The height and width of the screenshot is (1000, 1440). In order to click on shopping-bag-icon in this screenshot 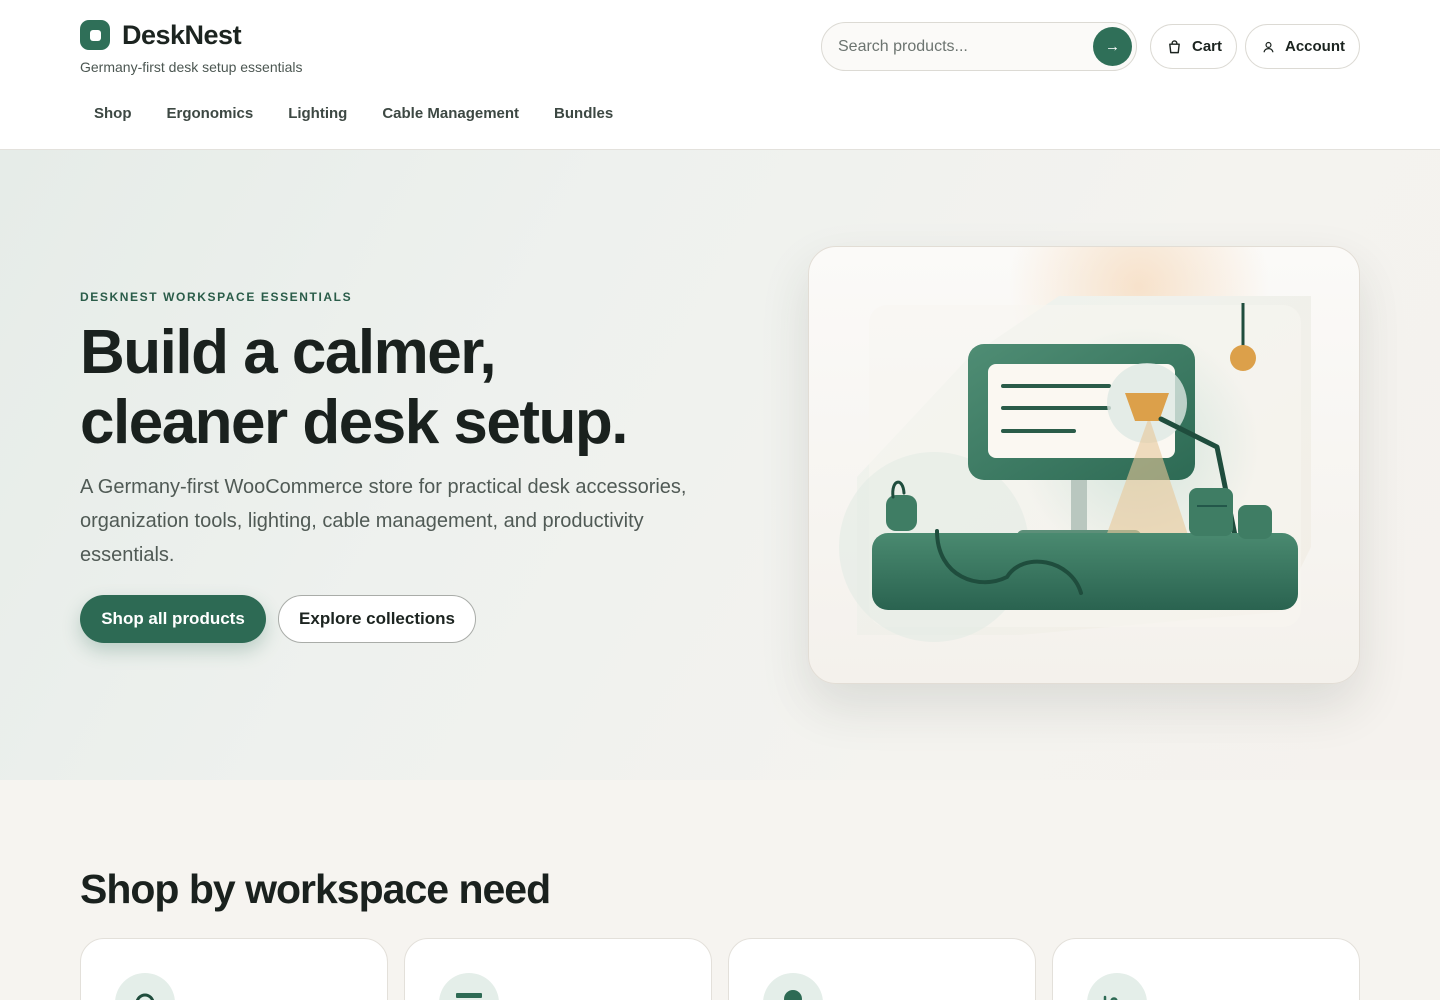, I will do `click(1174, 46)`.